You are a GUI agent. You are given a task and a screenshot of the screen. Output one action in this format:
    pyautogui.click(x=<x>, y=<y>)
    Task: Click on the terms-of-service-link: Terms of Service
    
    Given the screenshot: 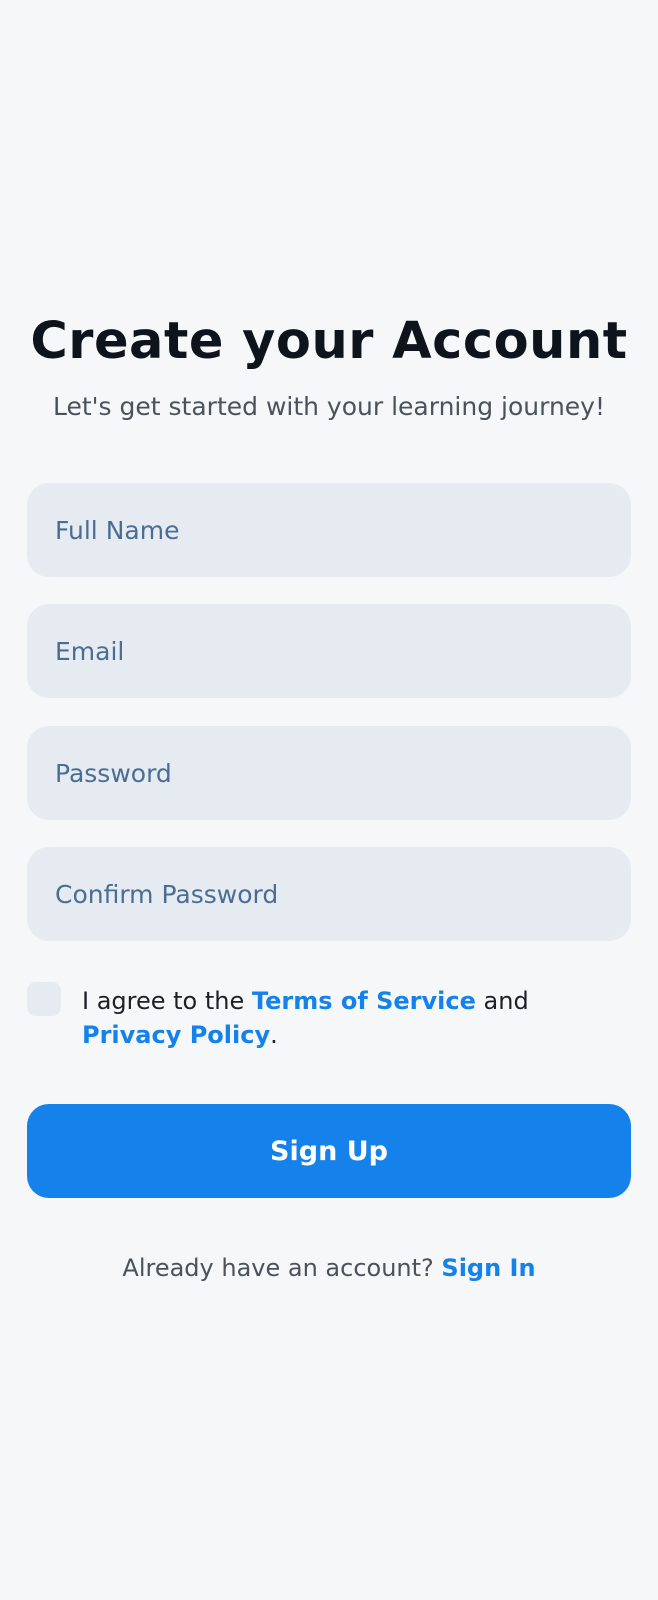 What is the action you would take?
    pyautogui.click(x=364, y=1001)
    